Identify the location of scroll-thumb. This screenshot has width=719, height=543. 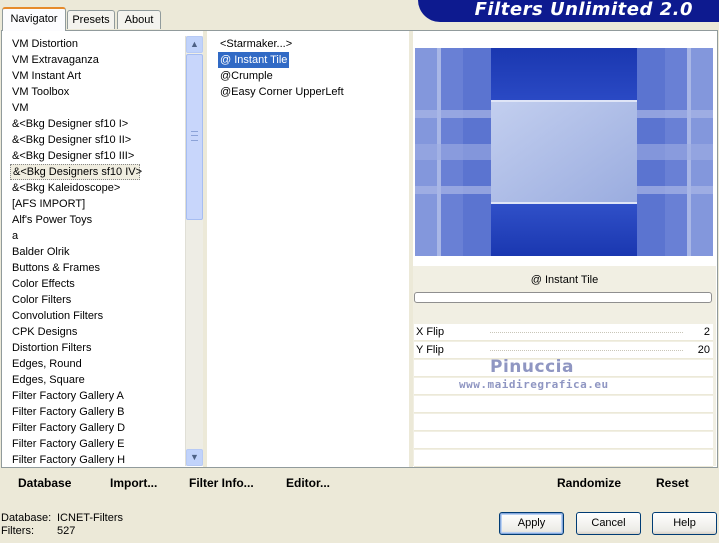
(194, 137).